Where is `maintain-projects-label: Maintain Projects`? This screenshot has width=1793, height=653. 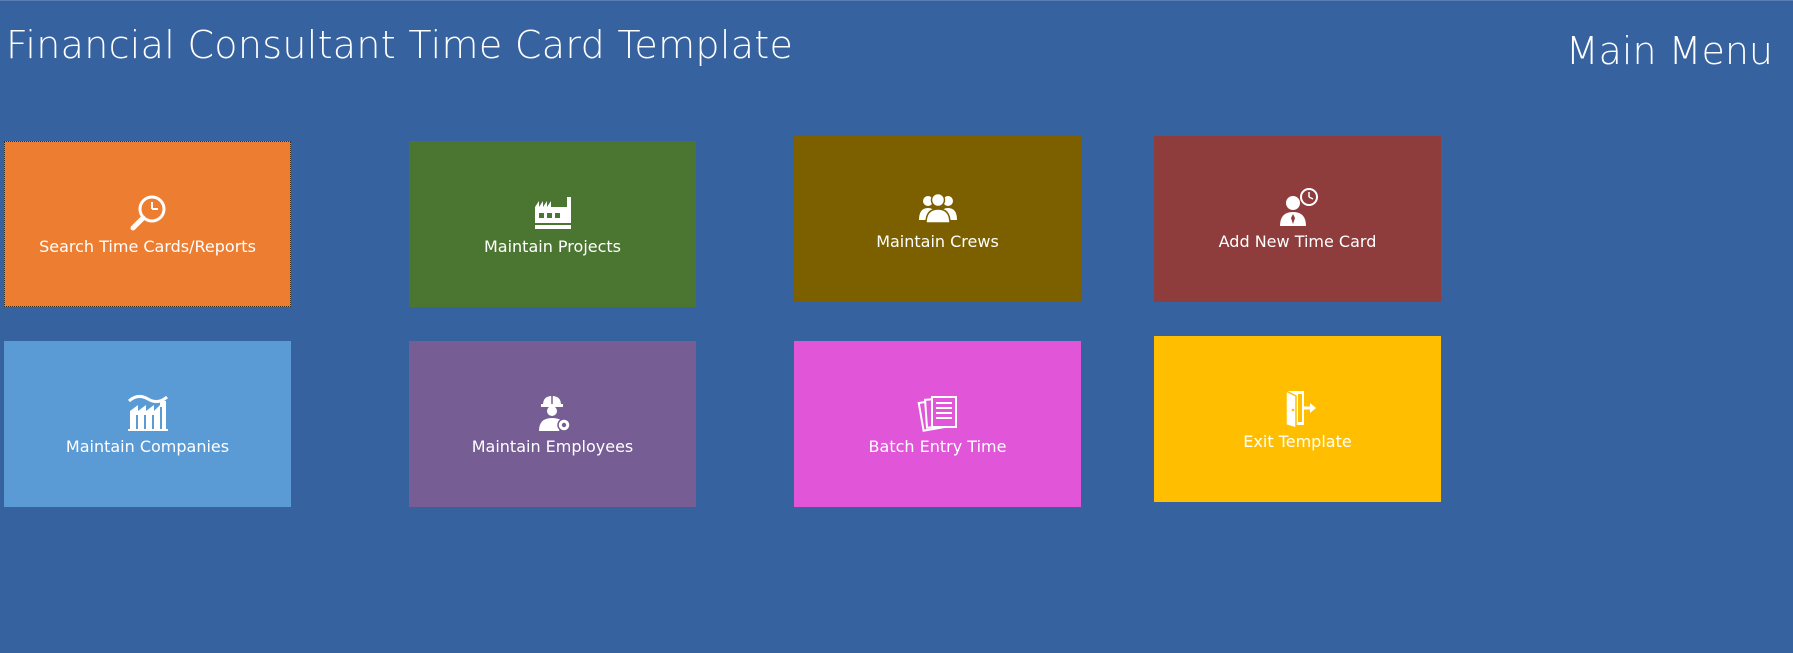 maintain-projects-label: Maintain Projects is located at coordinates (552, 246).